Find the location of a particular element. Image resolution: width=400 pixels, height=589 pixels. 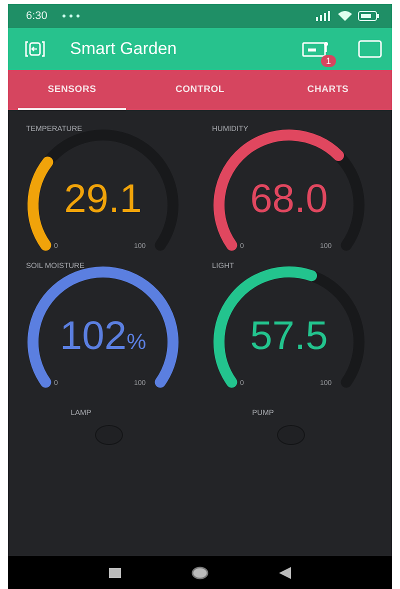

wifi-icon is located at coordinates (345, 16).